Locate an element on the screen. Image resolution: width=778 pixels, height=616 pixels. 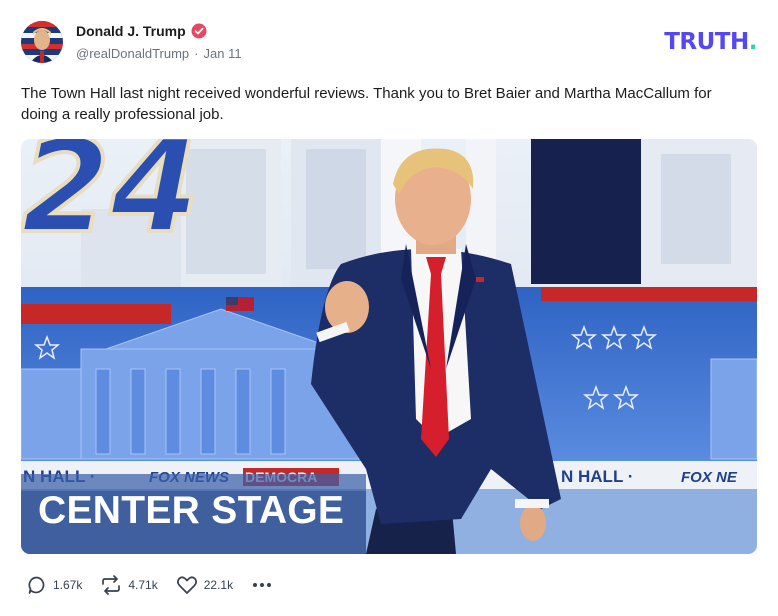
reply-button: 1.67k is located at coordinates (54, 585).